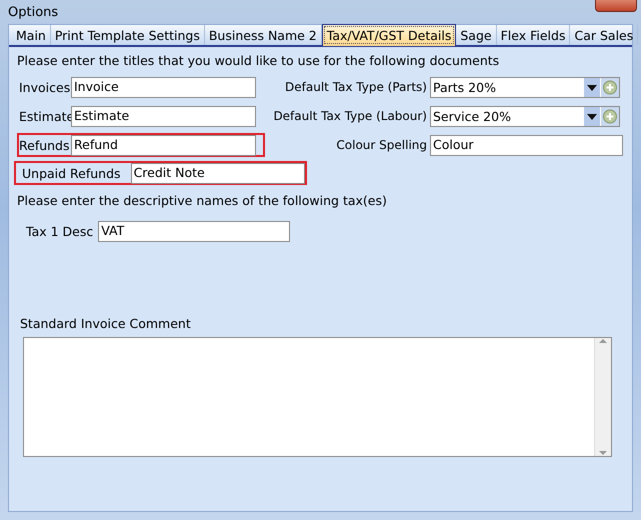  I want to click on input-field: Colour, so click(526, 145).